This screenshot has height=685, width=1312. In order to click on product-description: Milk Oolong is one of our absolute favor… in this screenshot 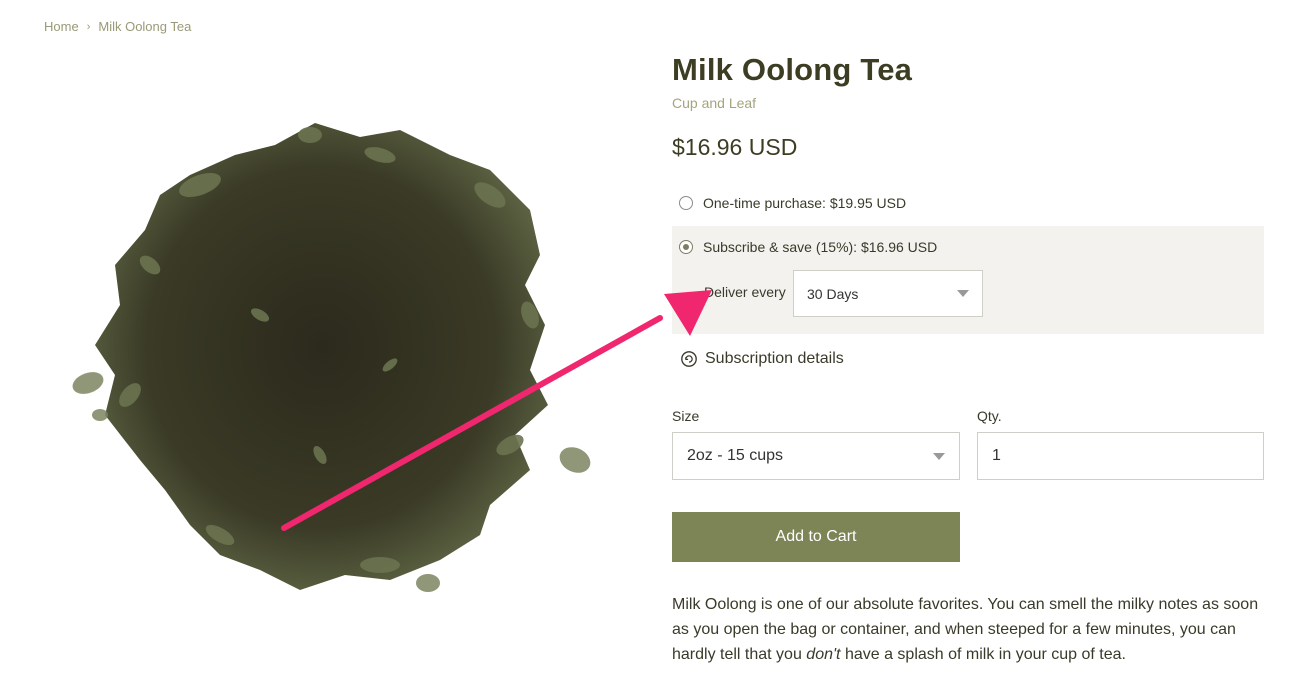, I will do `click(972, 629)`.